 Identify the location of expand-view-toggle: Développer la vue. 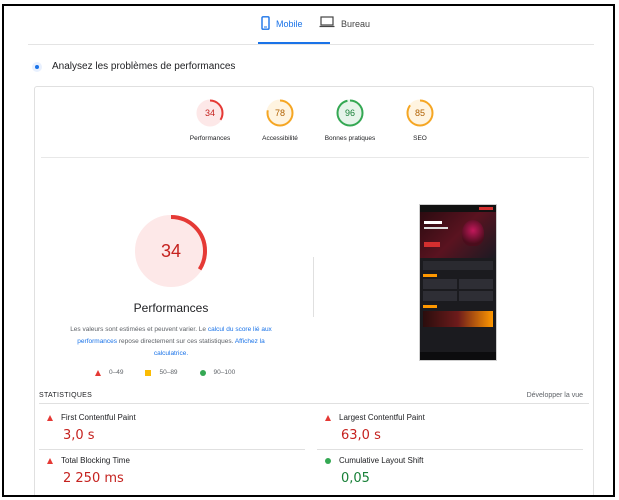
(555, 395).